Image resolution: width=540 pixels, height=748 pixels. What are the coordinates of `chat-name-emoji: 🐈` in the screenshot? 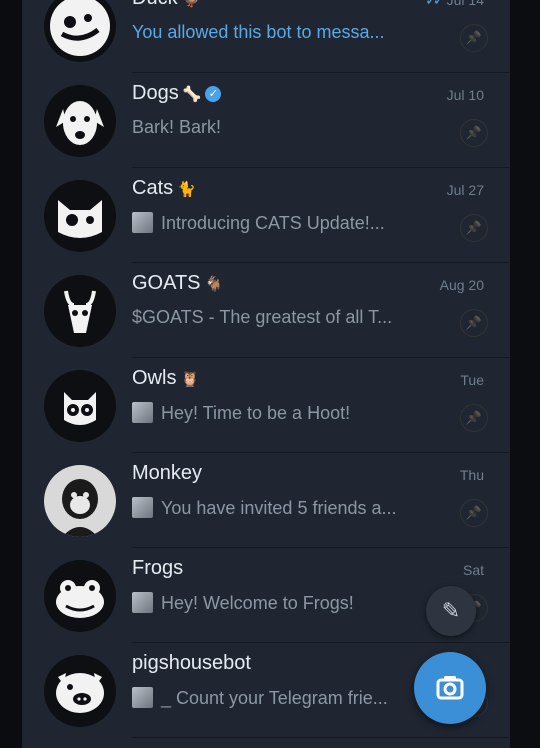 It's located at (186, 189).